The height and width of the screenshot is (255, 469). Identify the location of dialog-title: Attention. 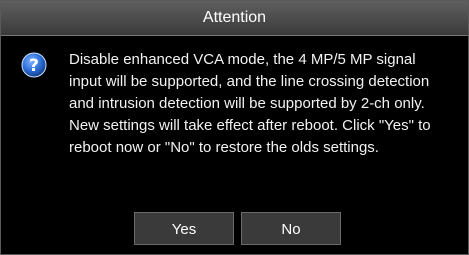
(234, 17).